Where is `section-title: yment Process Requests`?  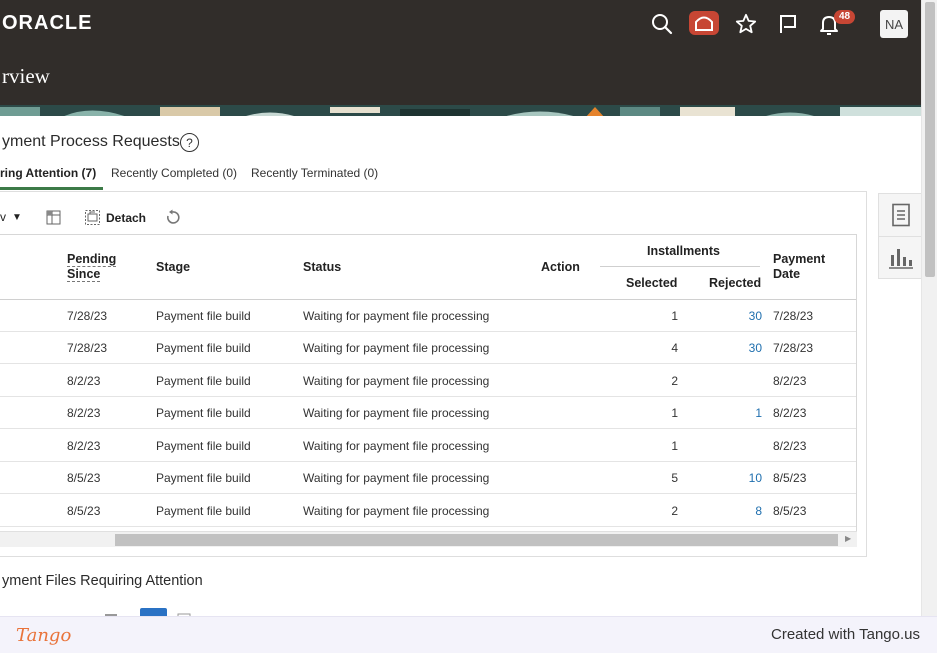
section-title: yment Process Requests is located at coordinates (91, 141).